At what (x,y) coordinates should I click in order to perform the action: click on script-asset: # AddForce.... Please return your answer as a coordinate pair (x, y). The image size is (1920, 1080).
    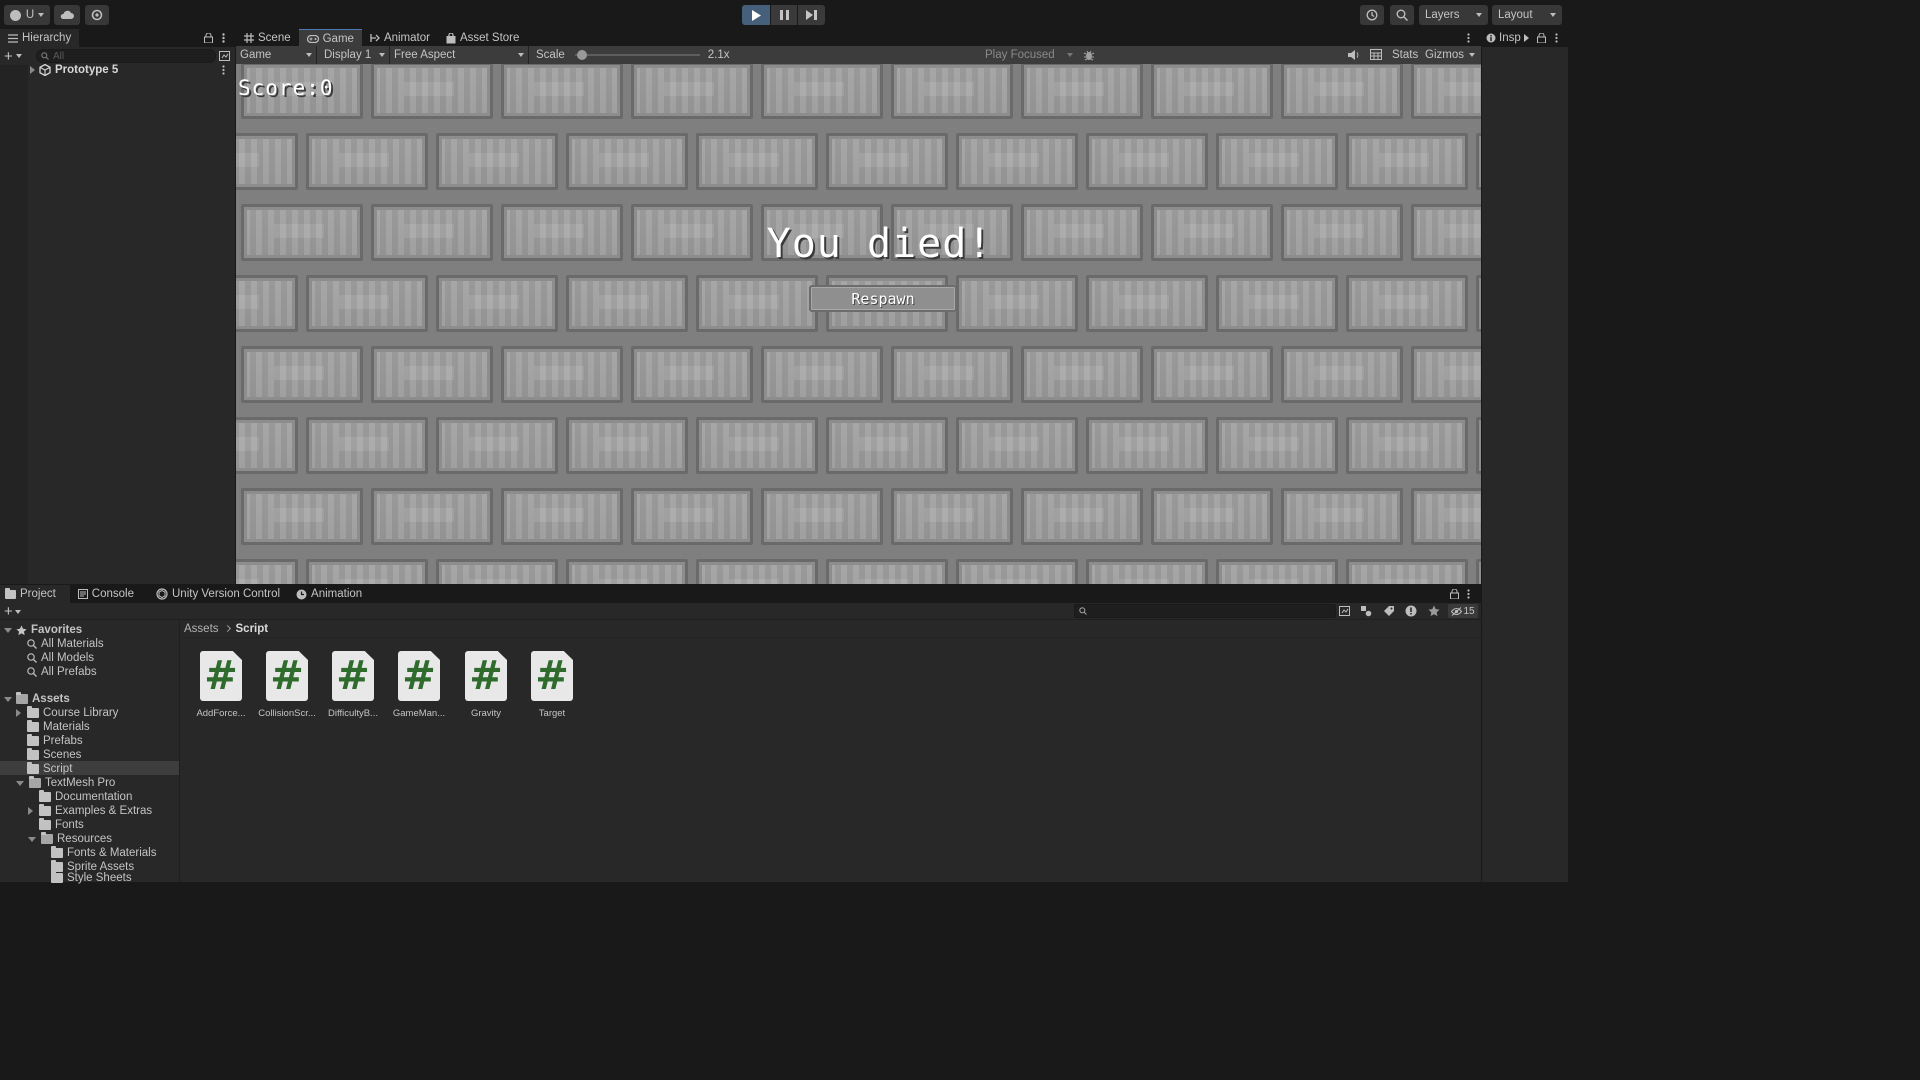
    Looking at the image, I should click on (221, 685).